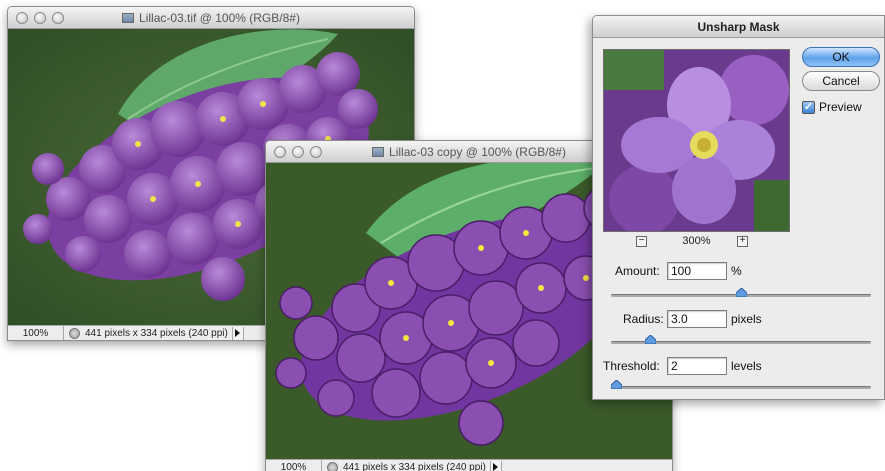  What do you see at coordinates (697, 319) in the screenshot?
I see `radius-input` at bounding box center [697, 319].